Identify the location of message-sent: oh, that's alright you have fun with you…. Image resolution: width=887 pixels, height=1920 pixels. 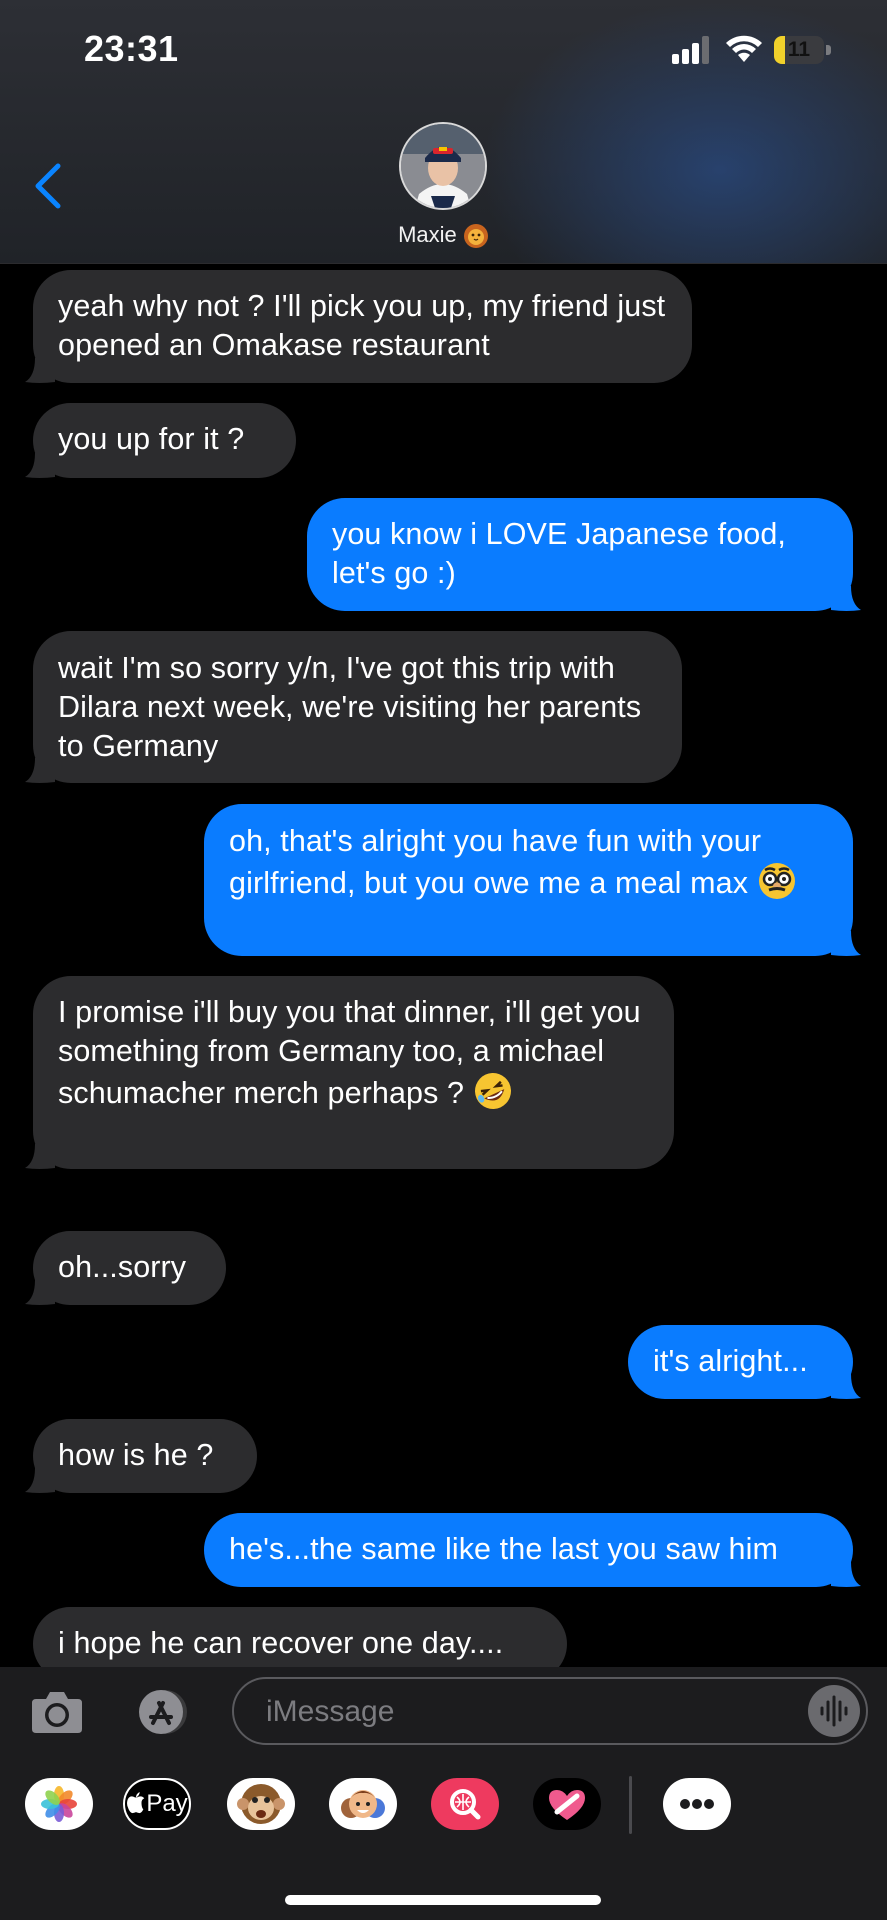
(532, 880).